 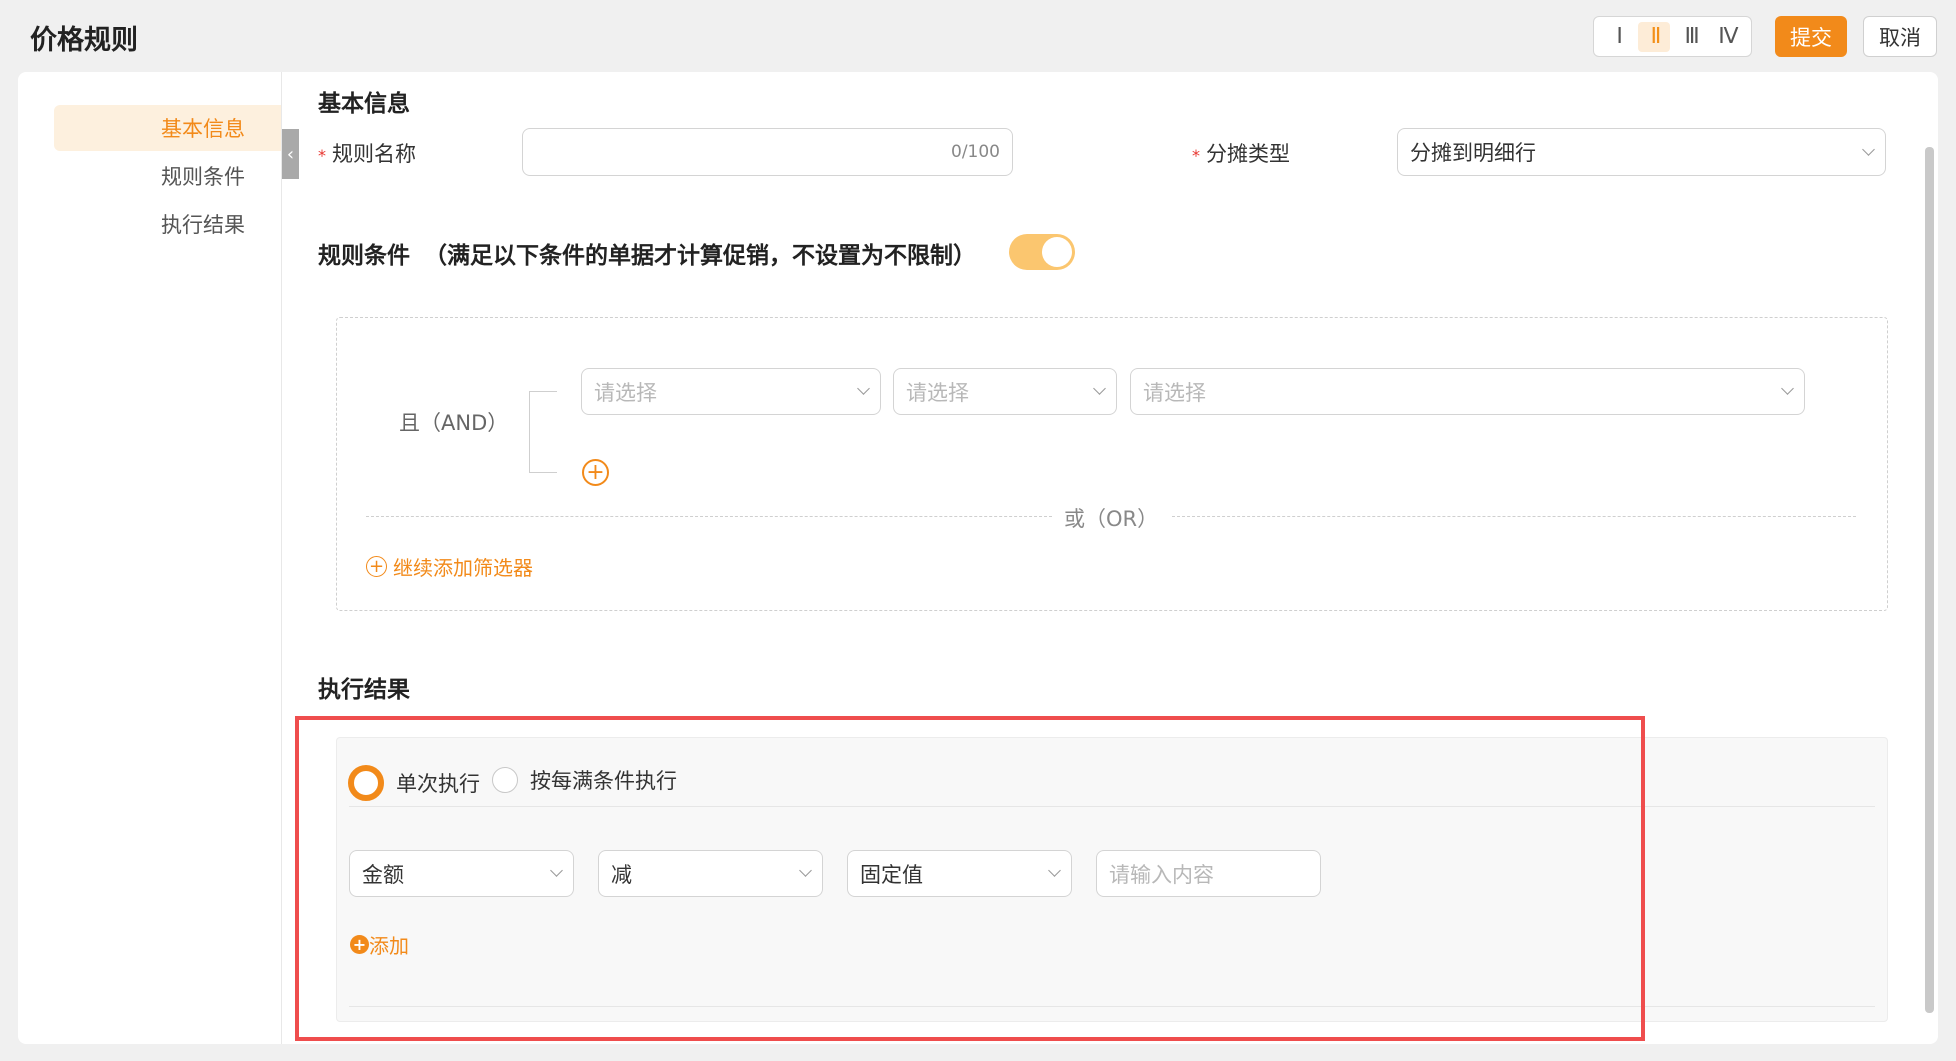 I want to click on two-column-icon: Ⅱ, so click(x=1654, y=36).